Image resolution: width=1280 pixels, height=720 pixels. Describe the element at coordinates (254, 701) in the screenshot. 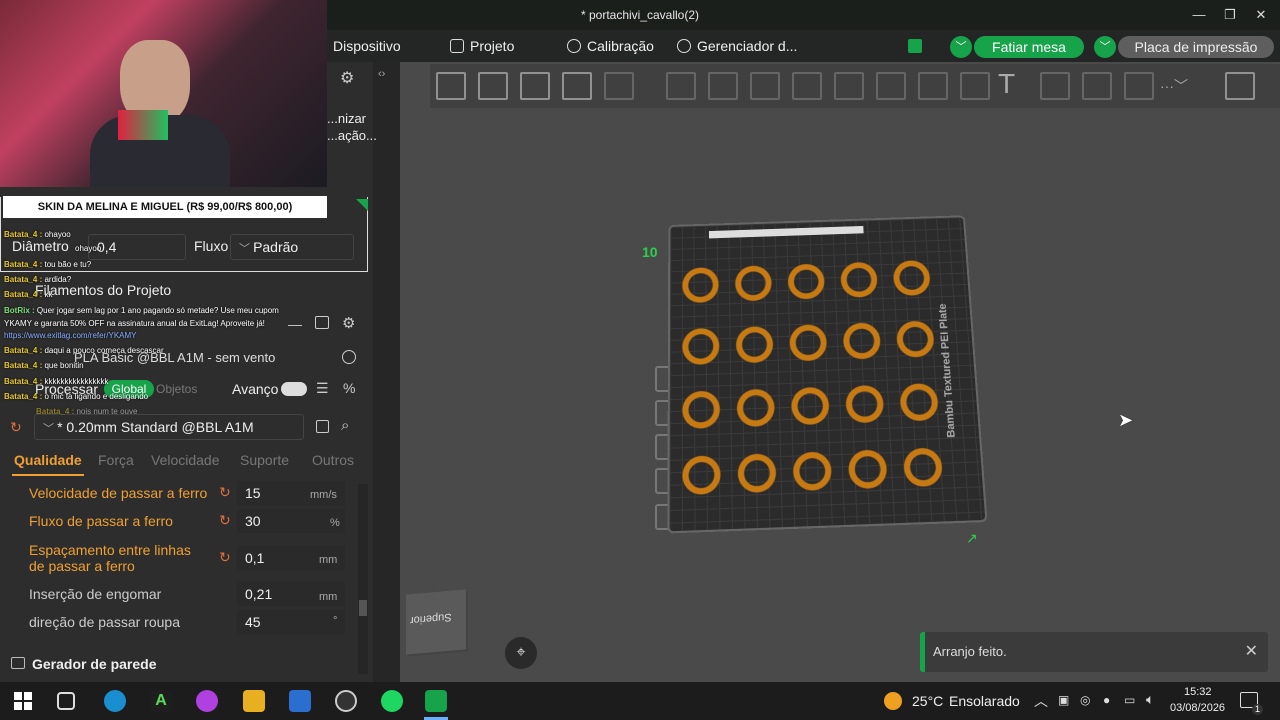

I see `file-explorer-icon` at that location.